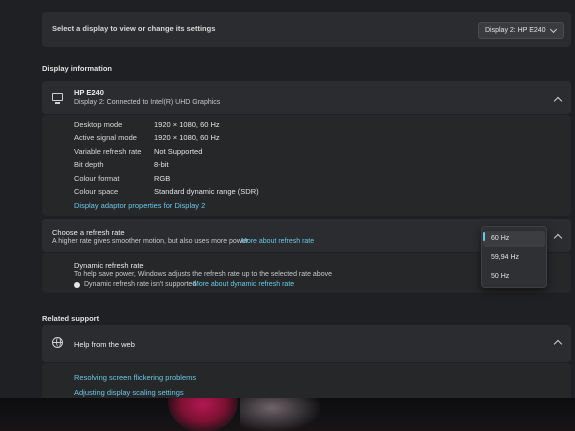  Describe the element at coordinates (206, 191) in the screenshot. I see `detail-value: Standard dynamic range (SDR)` at that location.